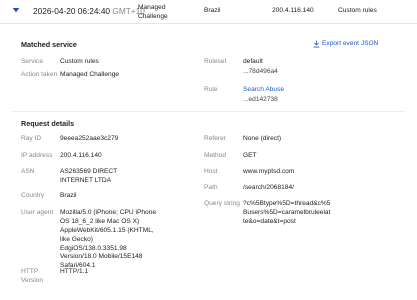 Image resolution: width=417 pixels, height=300 pixels. I want to click on ray-id-value: 9eeea252aae3c279, so click(89, 138).